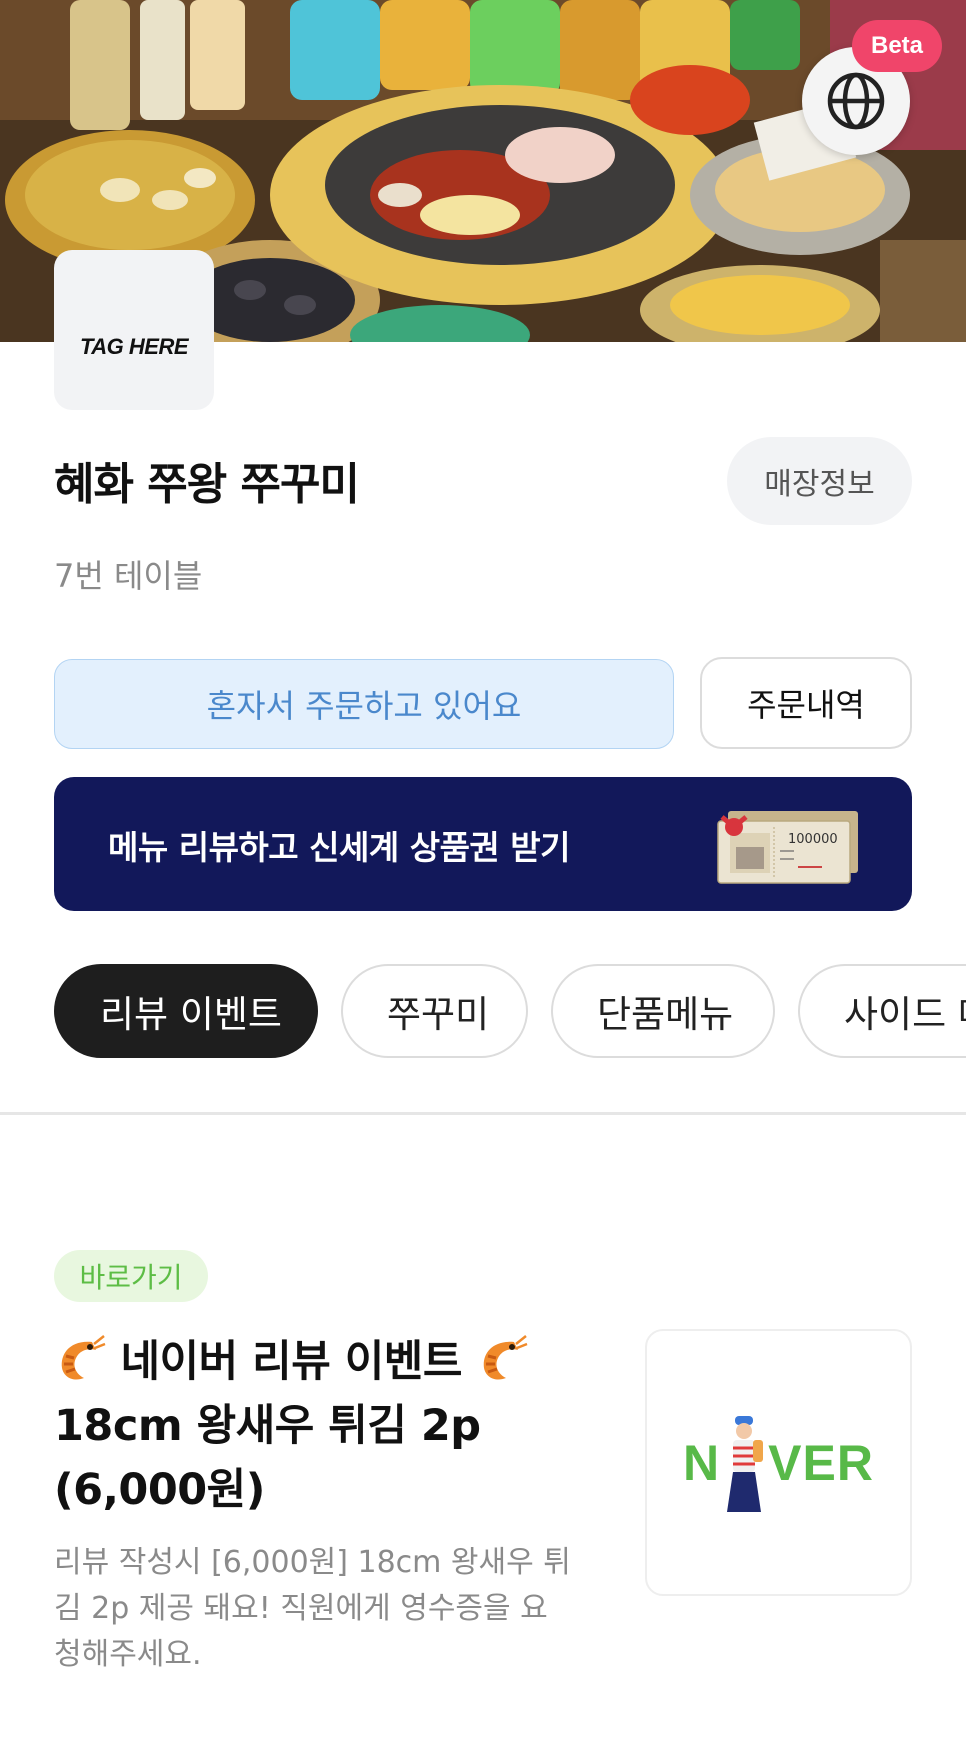 This screenshot has width=966, height=1759. Describe the element at coordinates (821, 1462) in the screenshot. I see `naver-logo-right: VER` at that location.